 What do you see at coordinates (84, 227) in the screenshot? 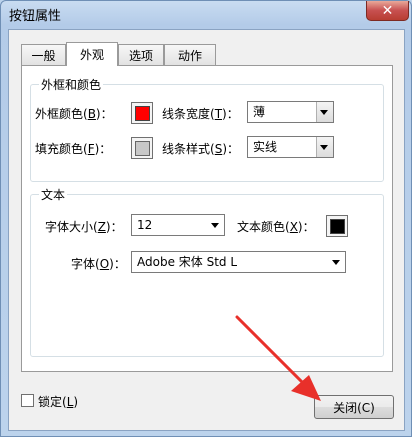
I see `font-size-label: 字体大小(Z)：` at bounding box center [84, 227].